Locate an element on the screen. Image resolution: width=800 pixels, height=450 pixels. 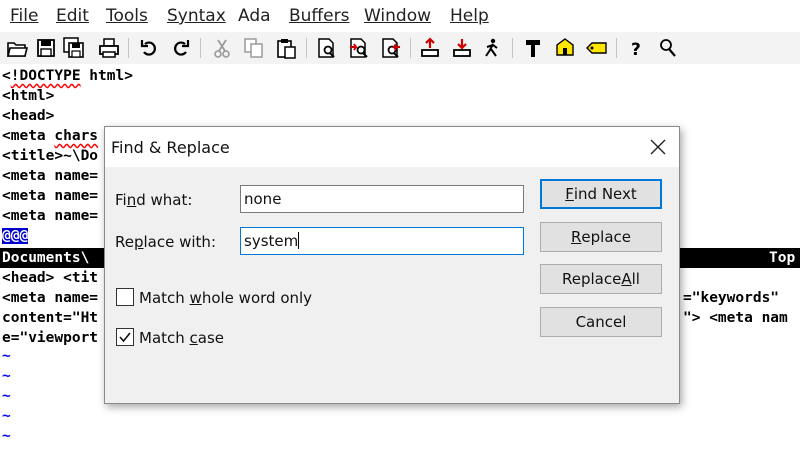
code-text: <title>~\Do is located at coordinates (50, 156).